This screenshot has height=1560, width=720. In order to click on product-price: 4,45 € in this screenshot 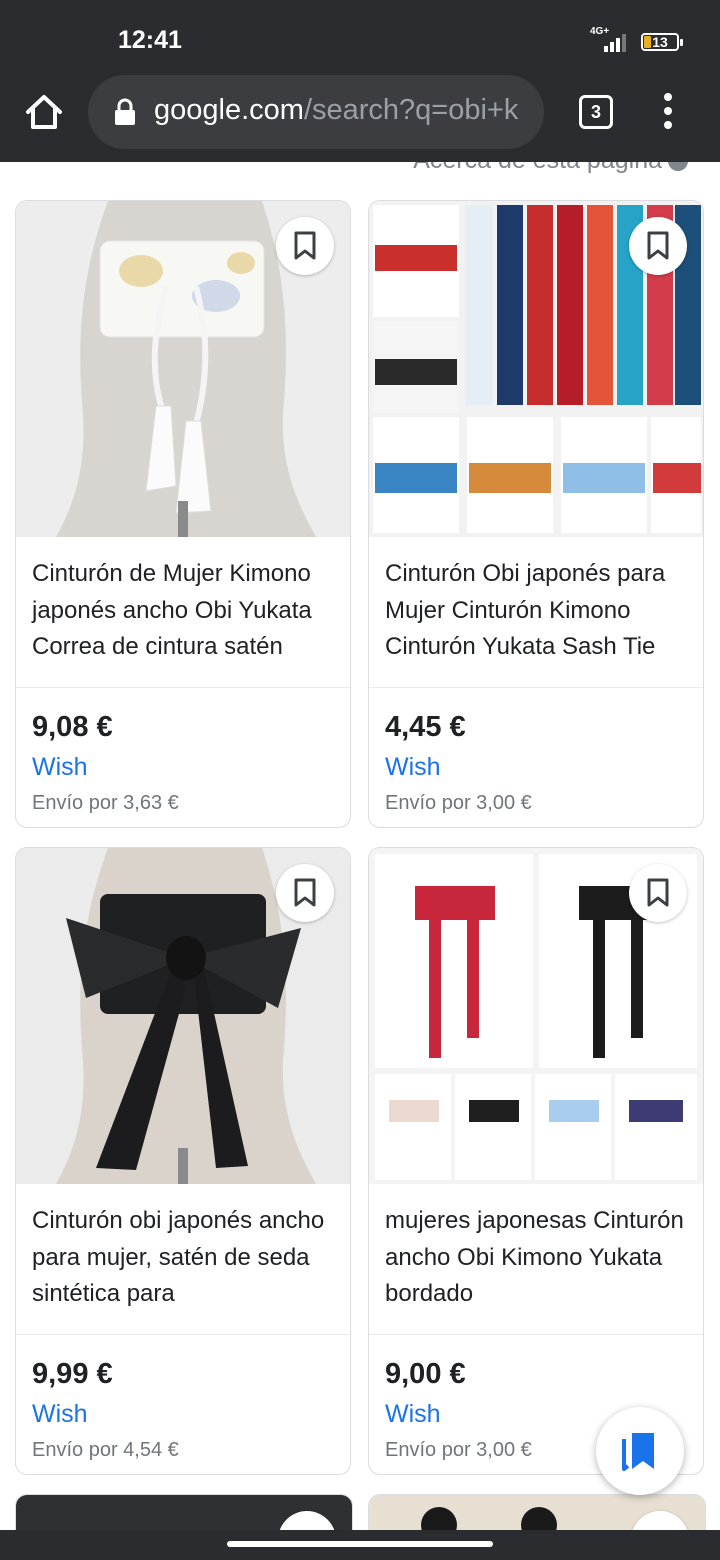, I will do `click(425, 727)`.